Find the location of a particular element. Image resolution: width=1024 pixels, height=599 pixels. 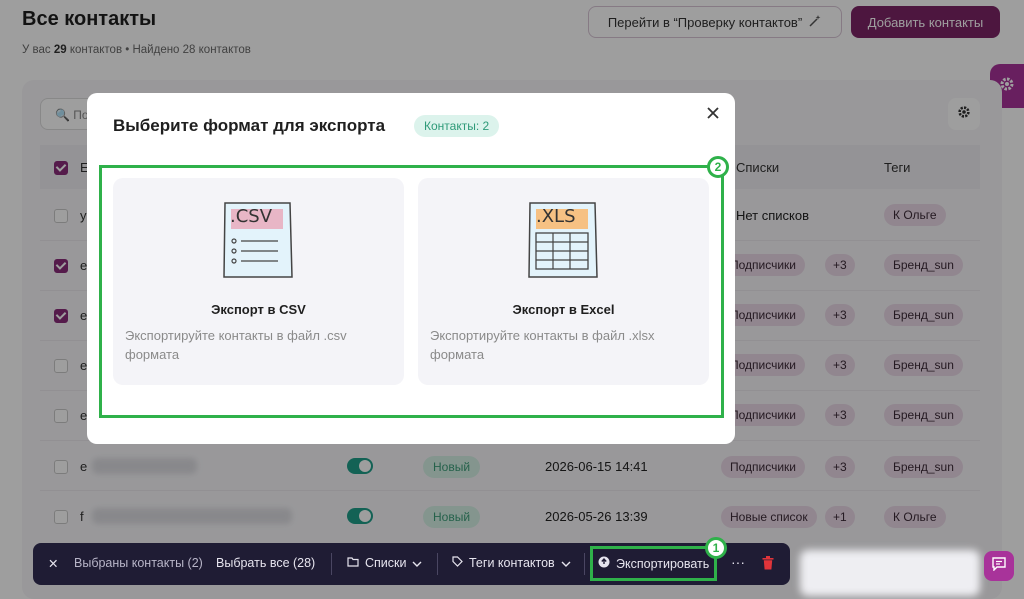

chat-icon is located at coordinates (999, 566).